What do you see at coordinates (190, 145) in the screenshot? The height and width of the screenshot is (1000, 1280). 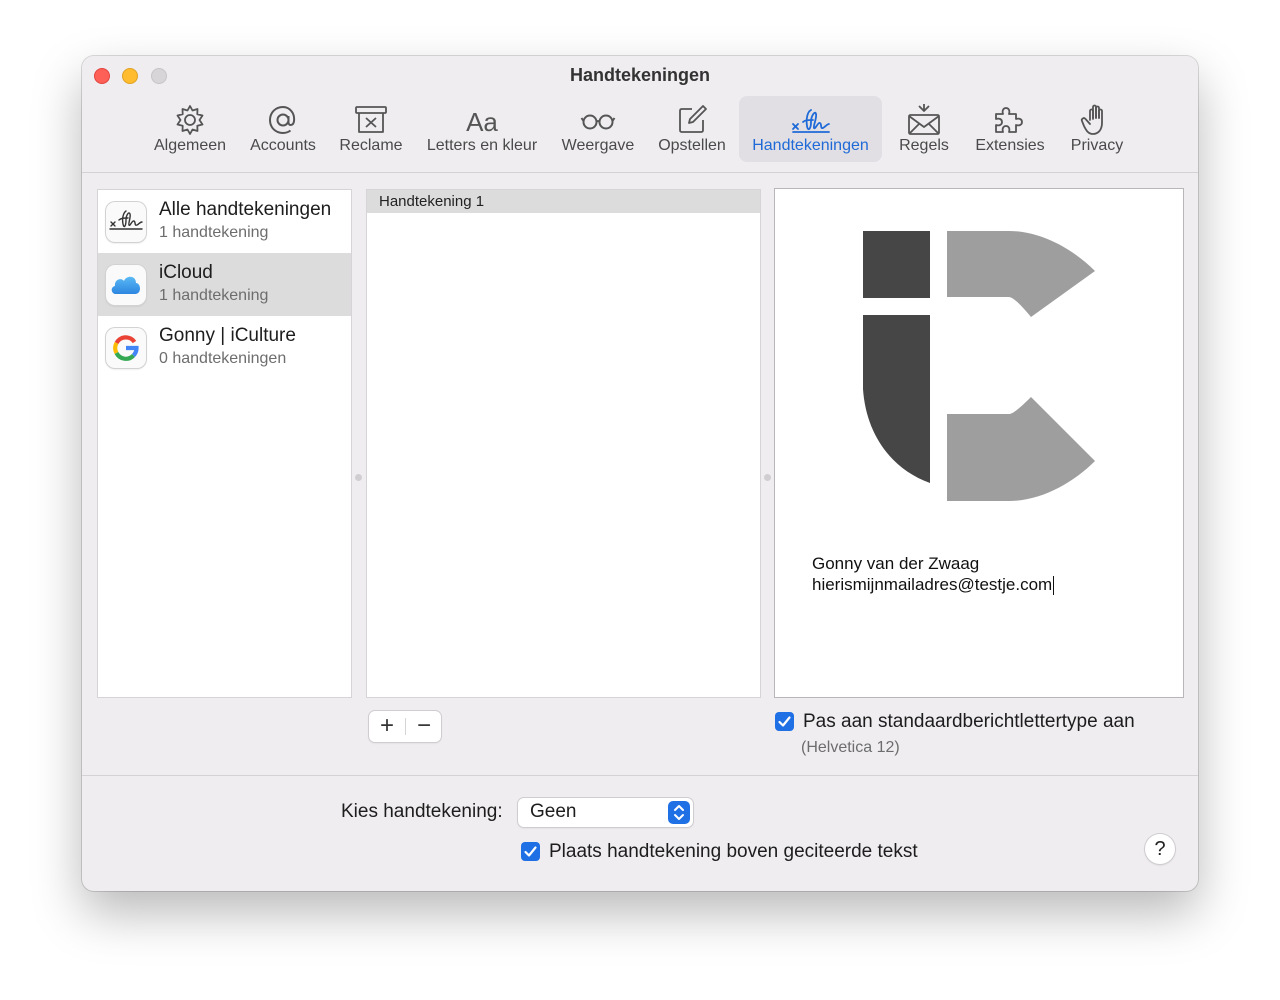 I see `tab-label: Algemeen` at bounding box center [190, 145].